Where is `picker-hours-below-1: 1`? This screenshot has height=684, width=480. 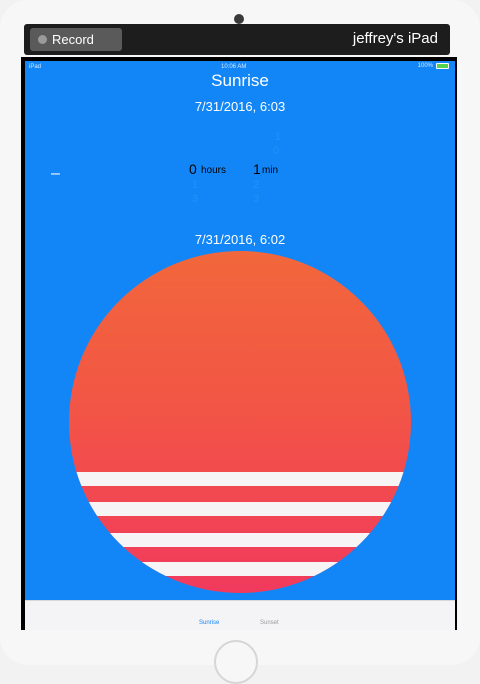
picker-hours-below-1: 1 is located at coordinates (195, 185).